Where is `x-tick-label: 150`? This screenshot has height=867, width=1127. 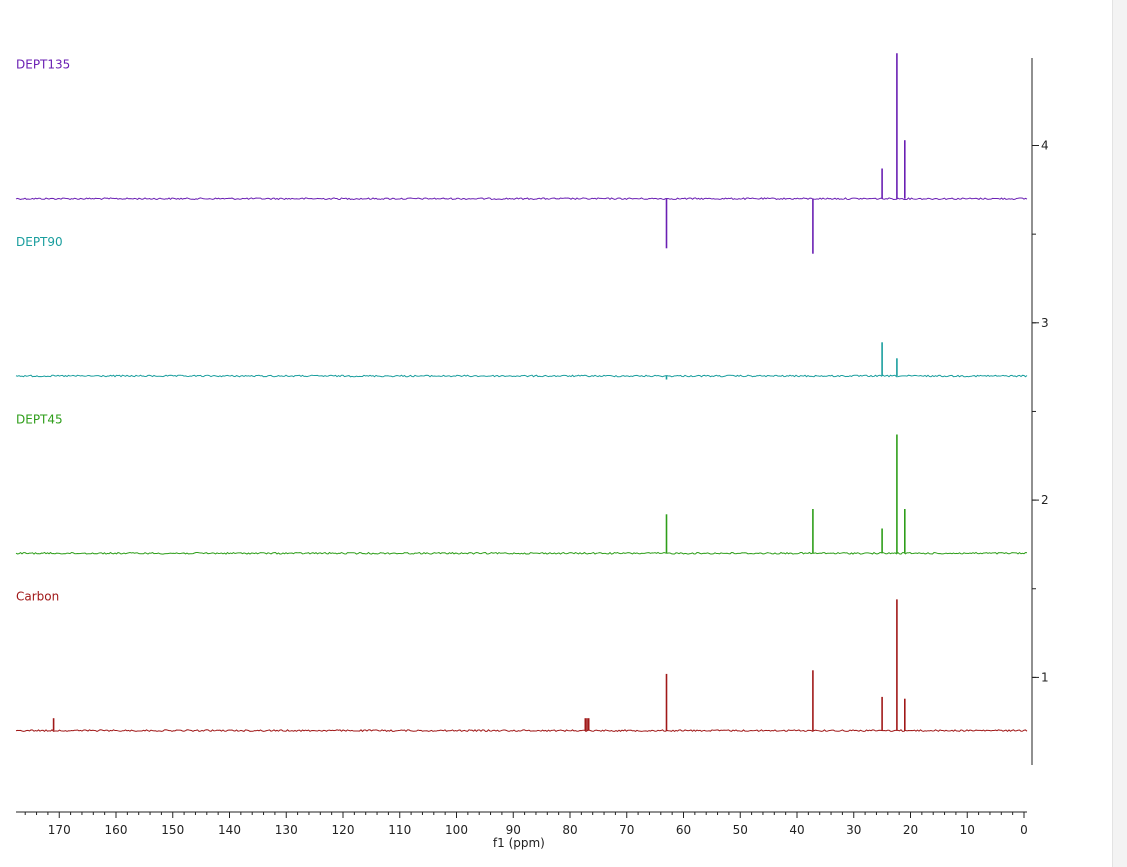 x-tick-label: 150 is located at coordinates (172, 830).